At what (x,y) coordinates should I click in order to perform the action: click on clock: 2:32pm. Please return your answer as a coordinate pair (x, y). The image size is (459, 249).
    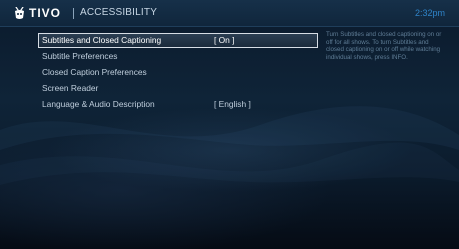
    Looking at the image, I should click on (429, 13).